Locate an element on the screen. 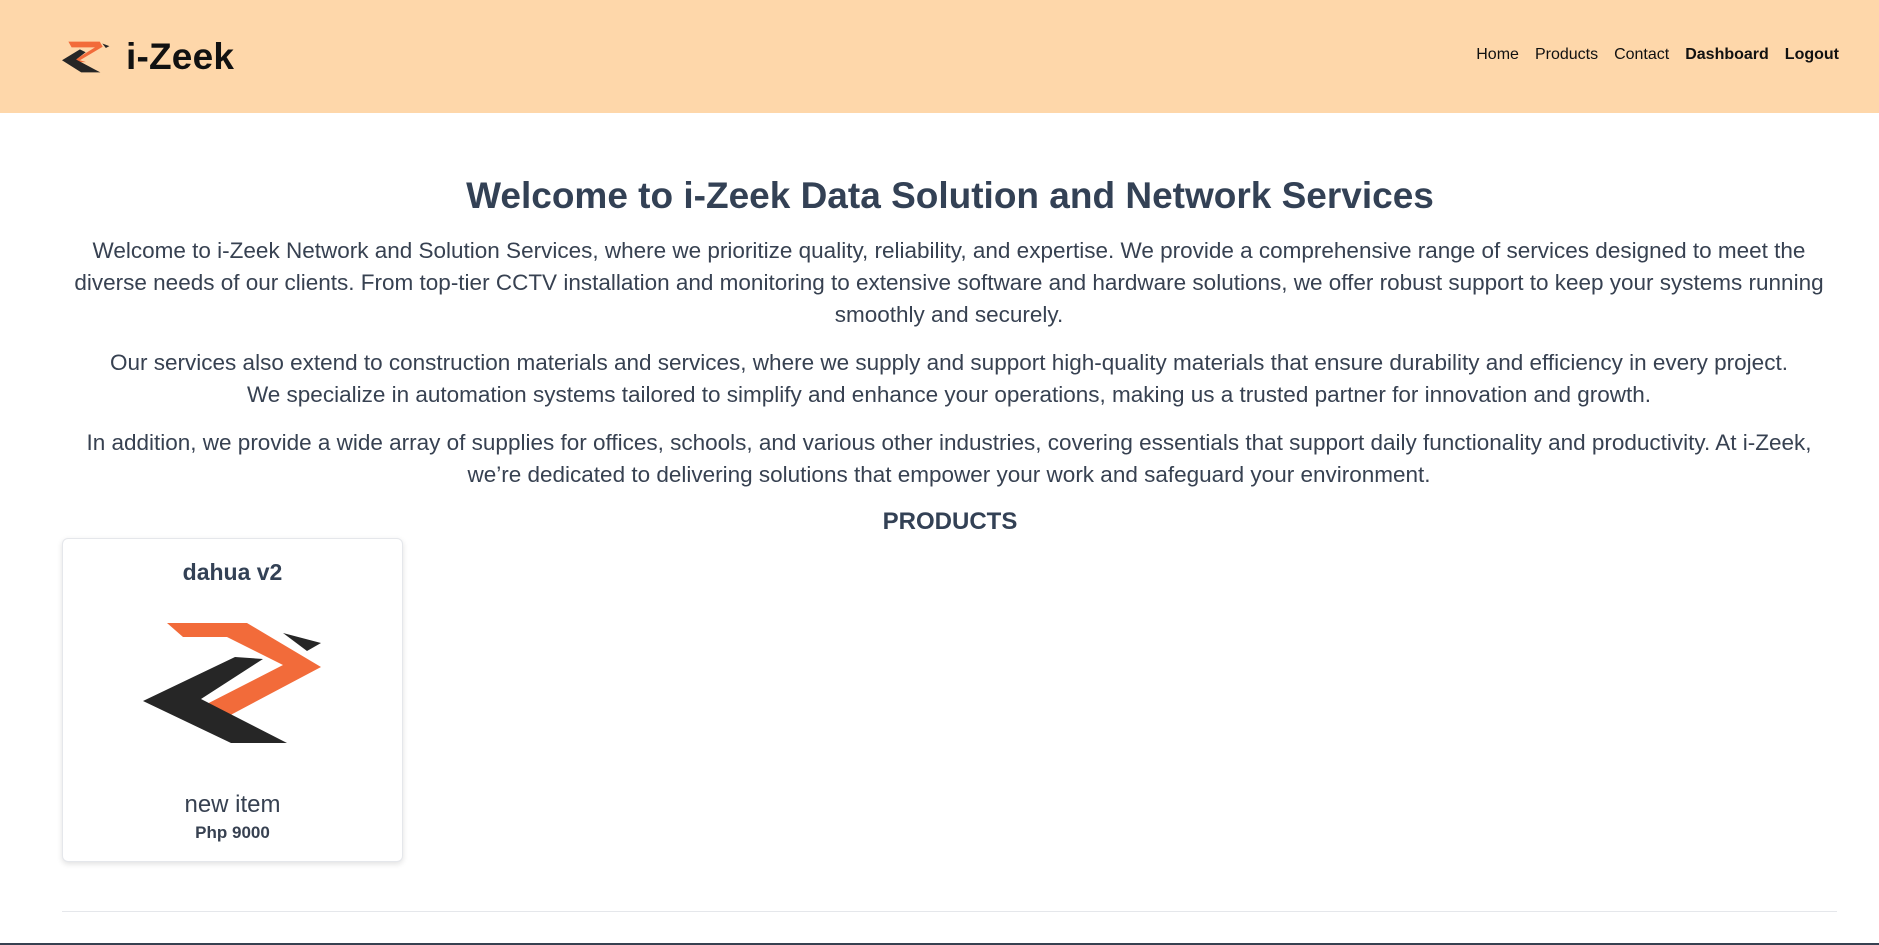 This screenshot has height=945, width=1879. brand: i-Zeek is located at coordinates (148, 57).